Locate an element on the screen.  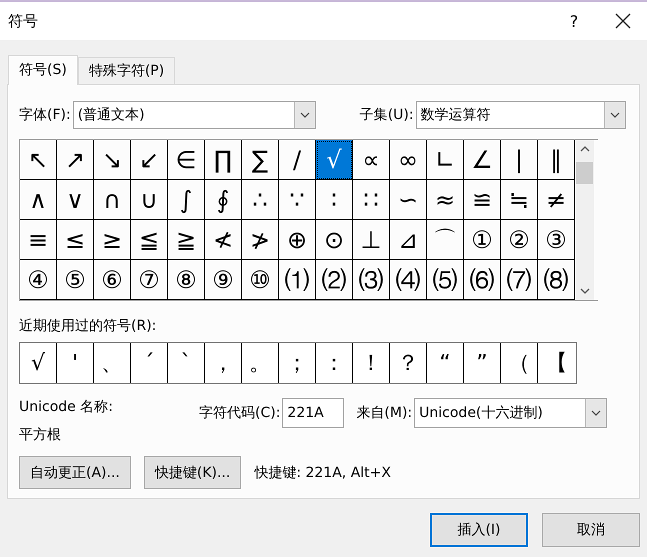
recent-symbol-cell: ？ is located at coordinates (408, 363).